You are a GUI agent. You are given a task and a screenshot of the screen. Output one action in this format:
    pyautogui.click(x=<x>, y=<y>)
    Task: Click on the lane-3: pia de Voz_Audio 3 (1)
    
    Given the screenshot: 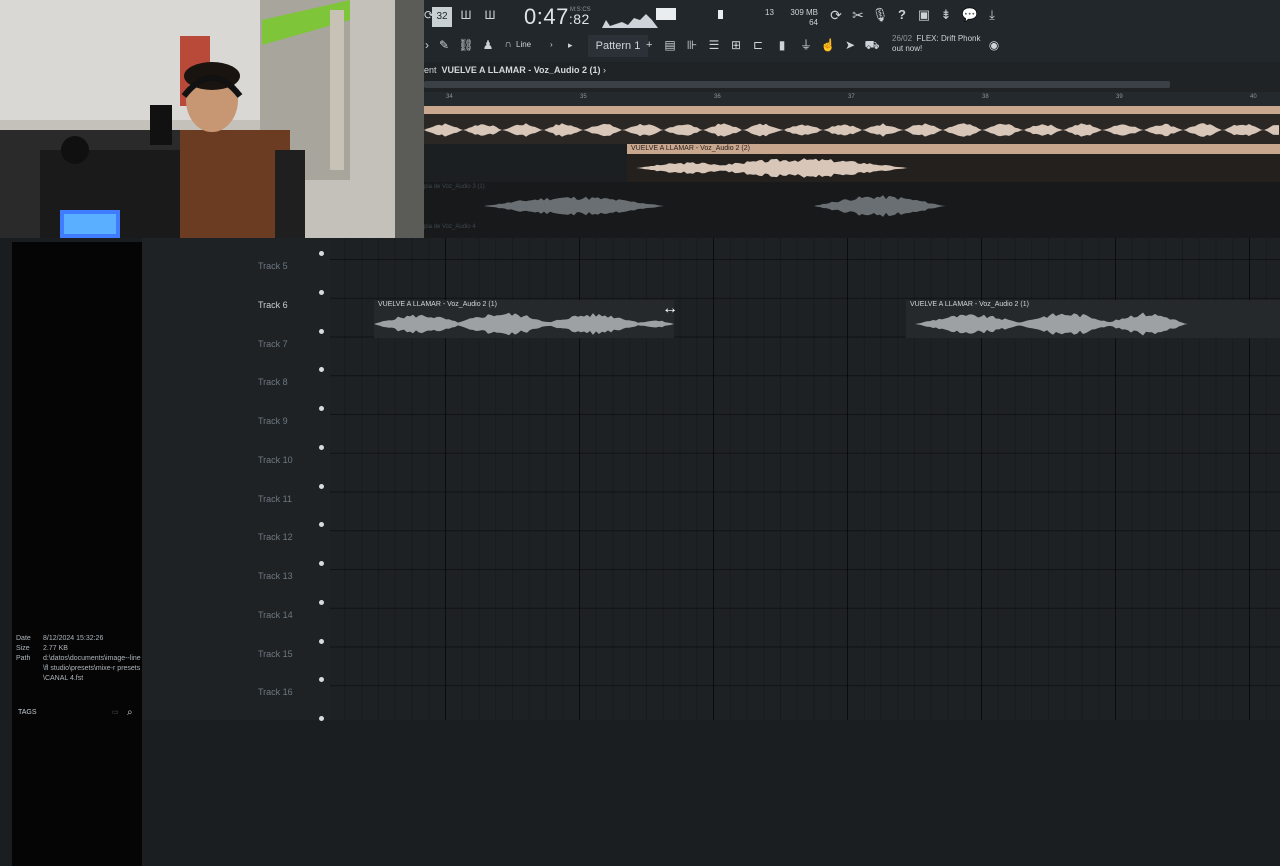 What is the action you would take?
    pyautogui.click(x=852, y=201)
    